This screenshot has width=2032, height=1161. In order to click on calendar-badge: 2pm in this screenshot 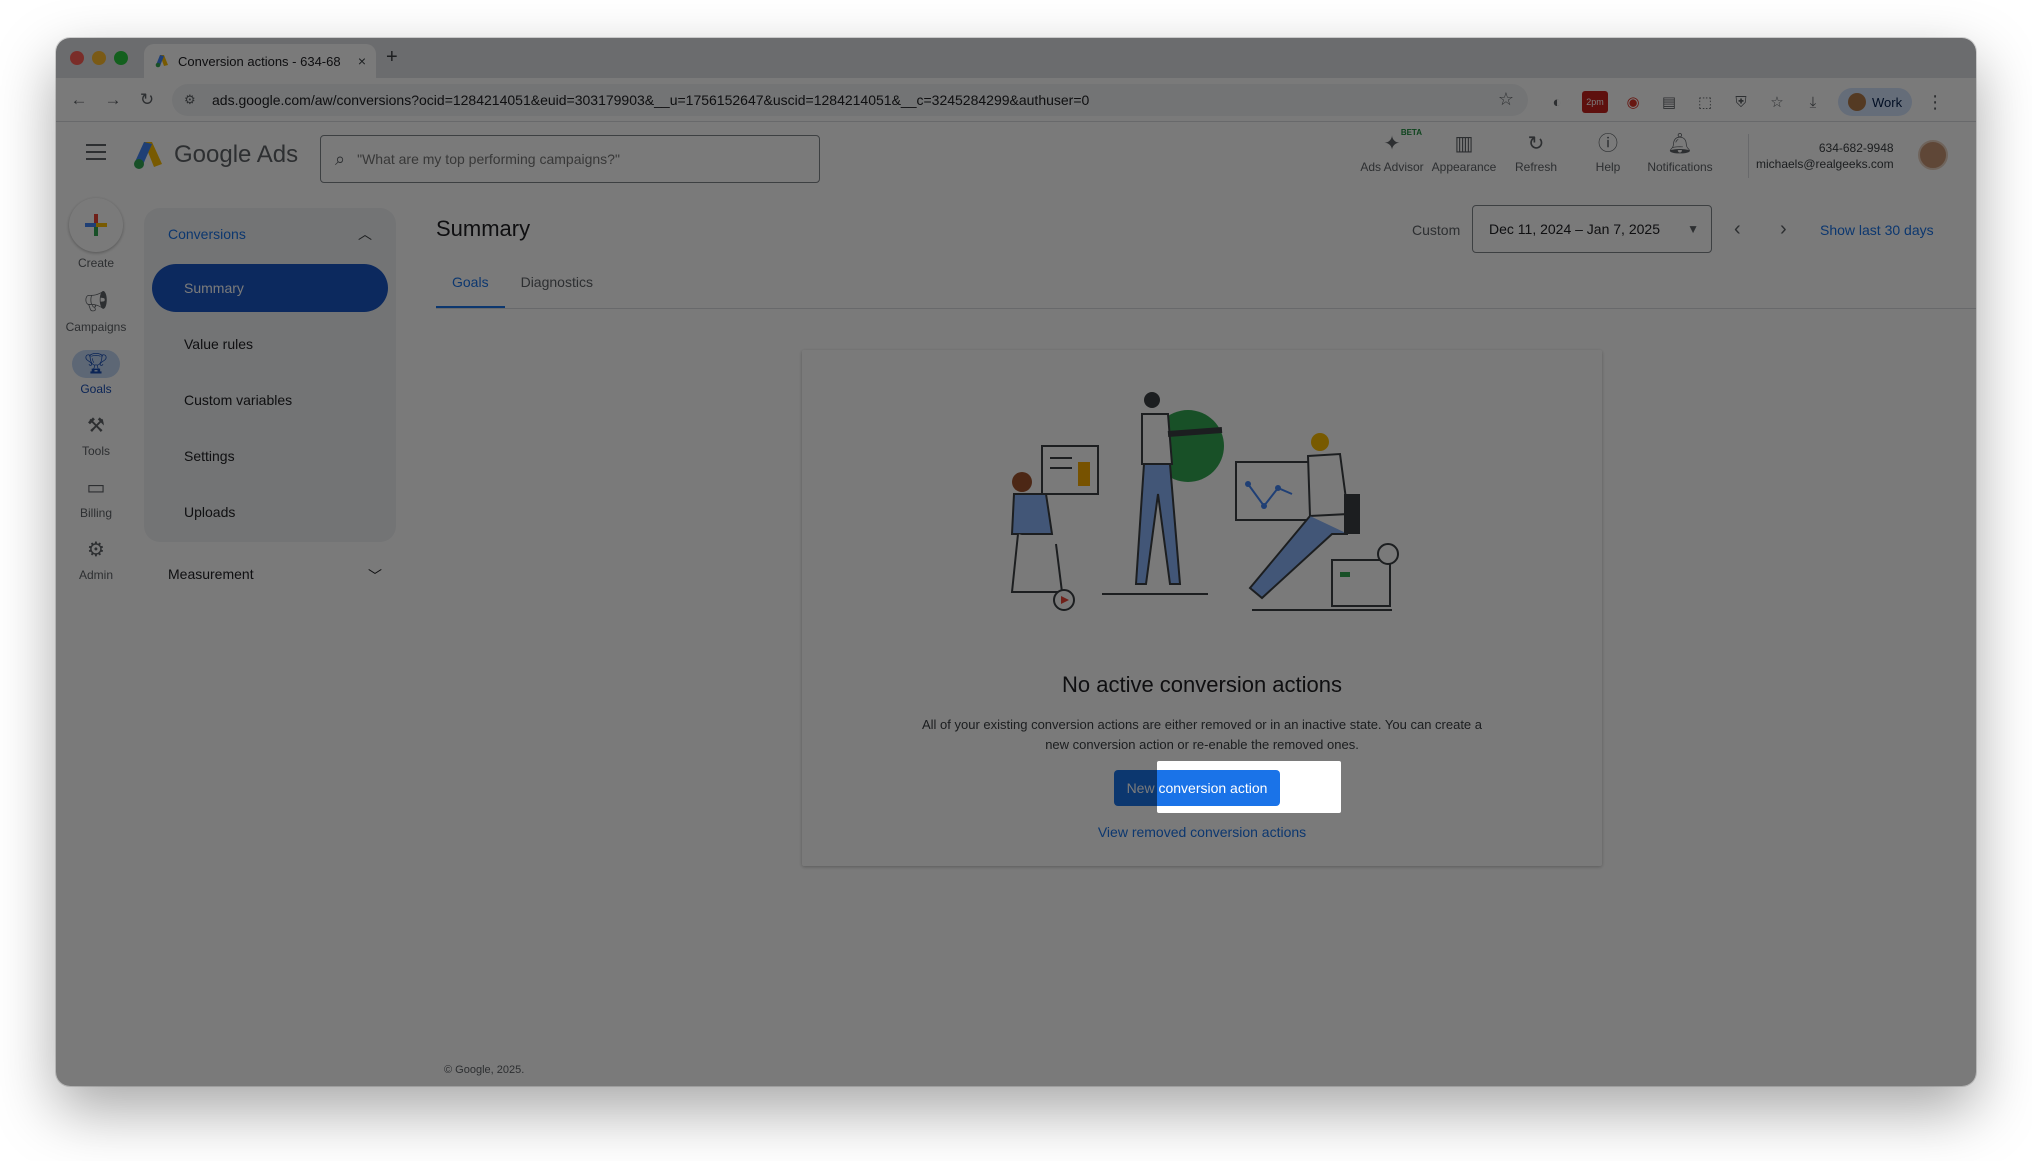, I will do `click(1595, 102)`.